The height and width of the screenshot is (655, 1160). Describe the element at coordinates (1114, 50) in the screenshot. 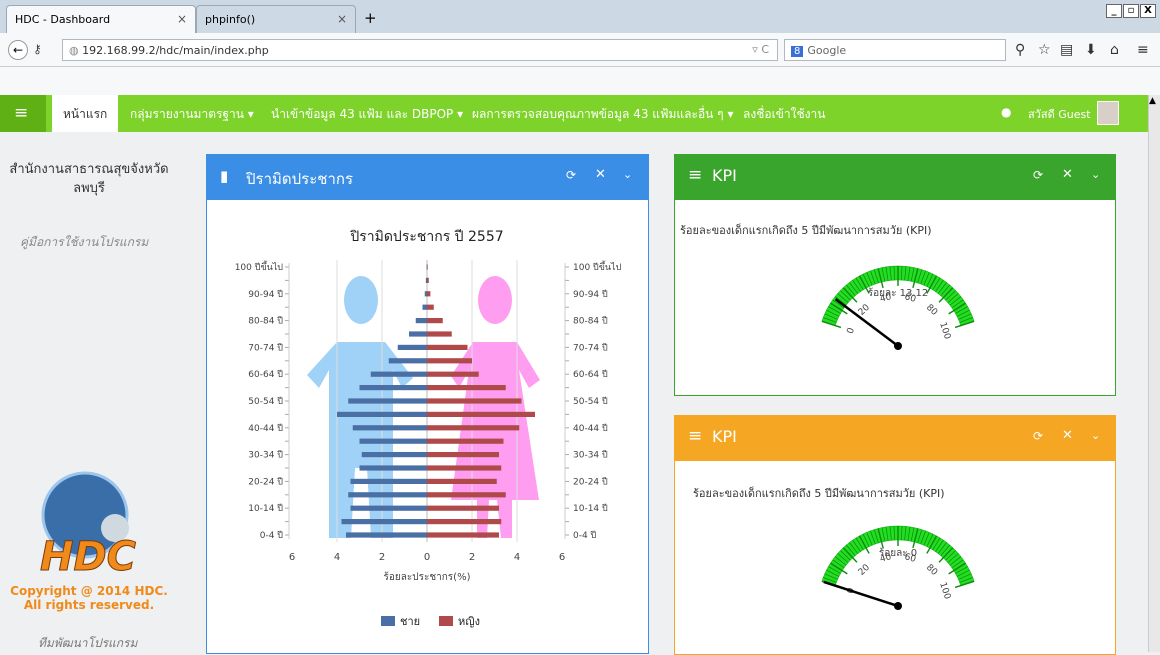

I see `home-icon: ⌂` at that location.